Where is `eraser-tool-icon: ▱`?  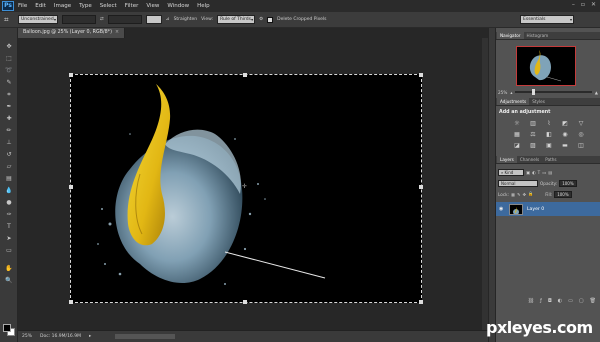 eraser-tool-icon: ▱ is located at coordinates (9, 166).